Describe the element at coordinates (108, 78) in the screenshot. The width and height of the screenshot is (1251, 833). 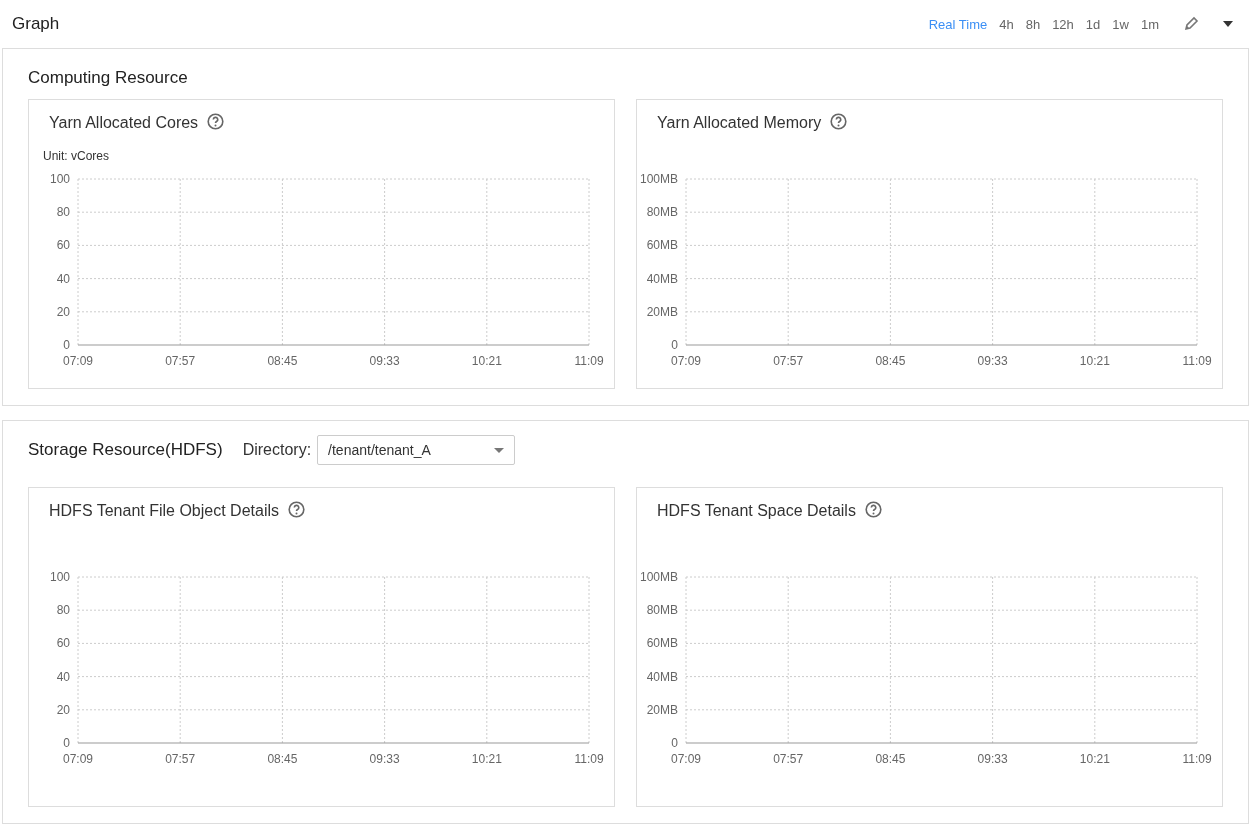
I see `section-title: Computing Resource` at that location.